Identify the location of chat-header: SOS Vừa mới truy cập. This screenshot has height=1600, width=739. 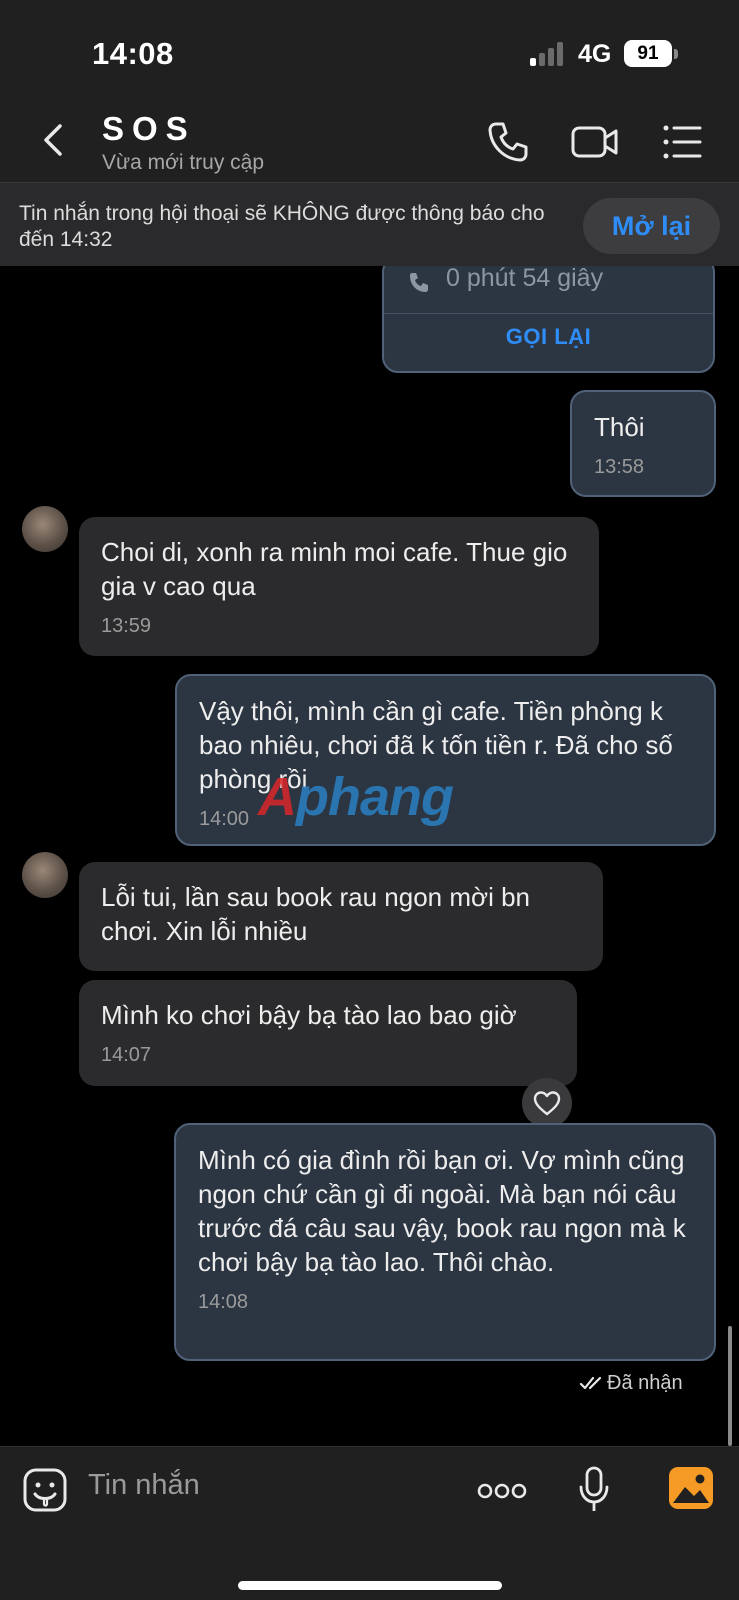
(369, 141).